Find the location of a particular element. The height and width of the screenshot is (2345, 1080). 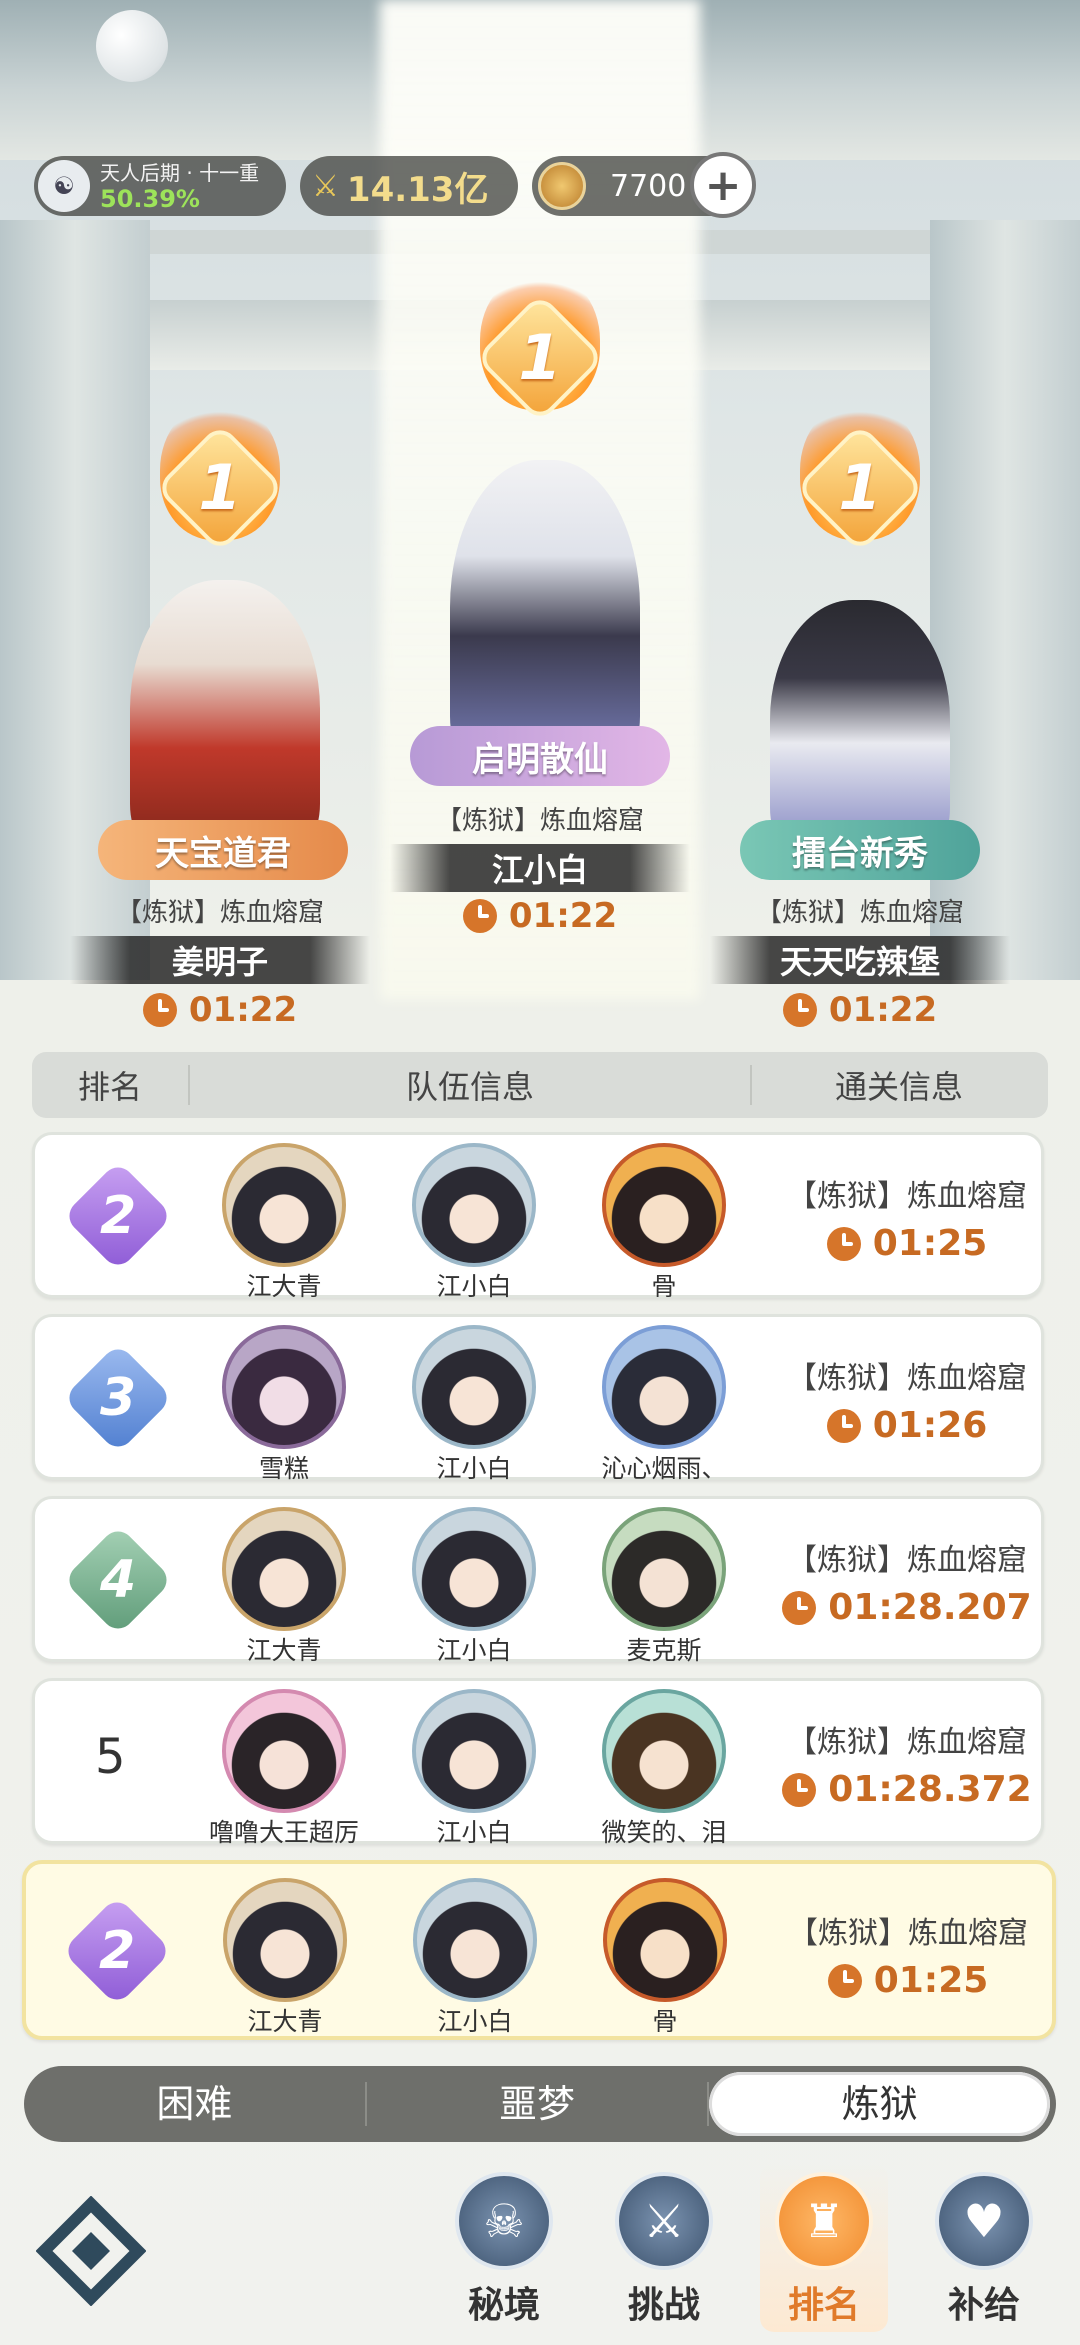

podium-icon: ♜ is located at coordinates (824, 2221).